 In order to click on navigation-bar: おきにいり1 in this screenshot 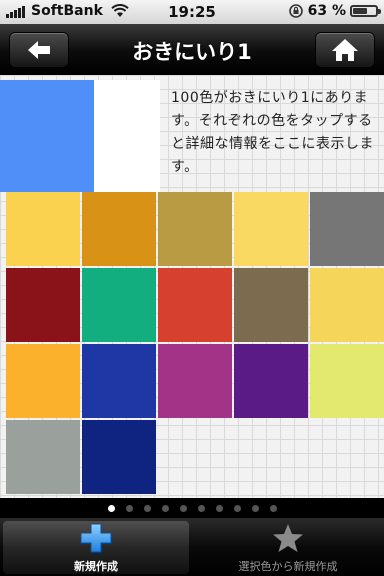, I will do `click(192, 49)`.